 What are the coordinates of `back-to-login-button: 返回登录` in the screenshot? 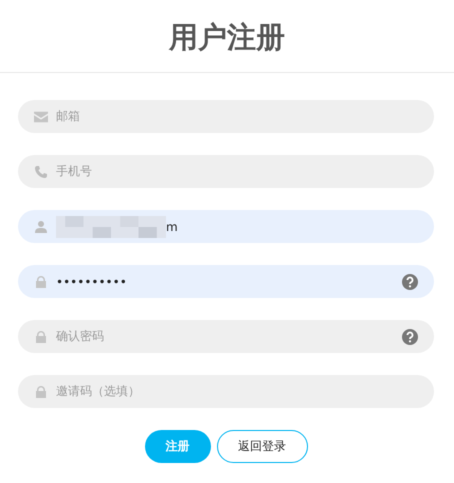 It's located at (262, 446).